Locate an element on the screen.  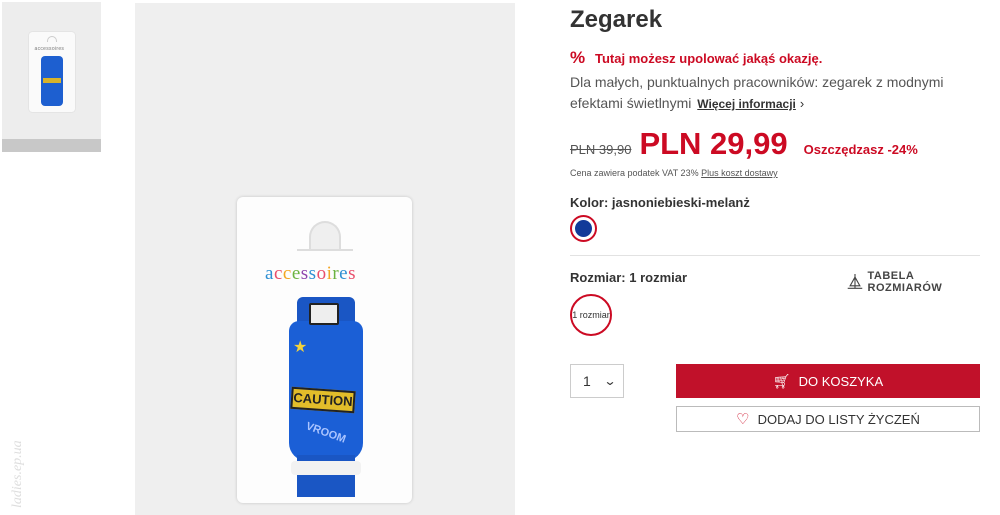
quantity-value: 1 is located at coordinates (587, 381).